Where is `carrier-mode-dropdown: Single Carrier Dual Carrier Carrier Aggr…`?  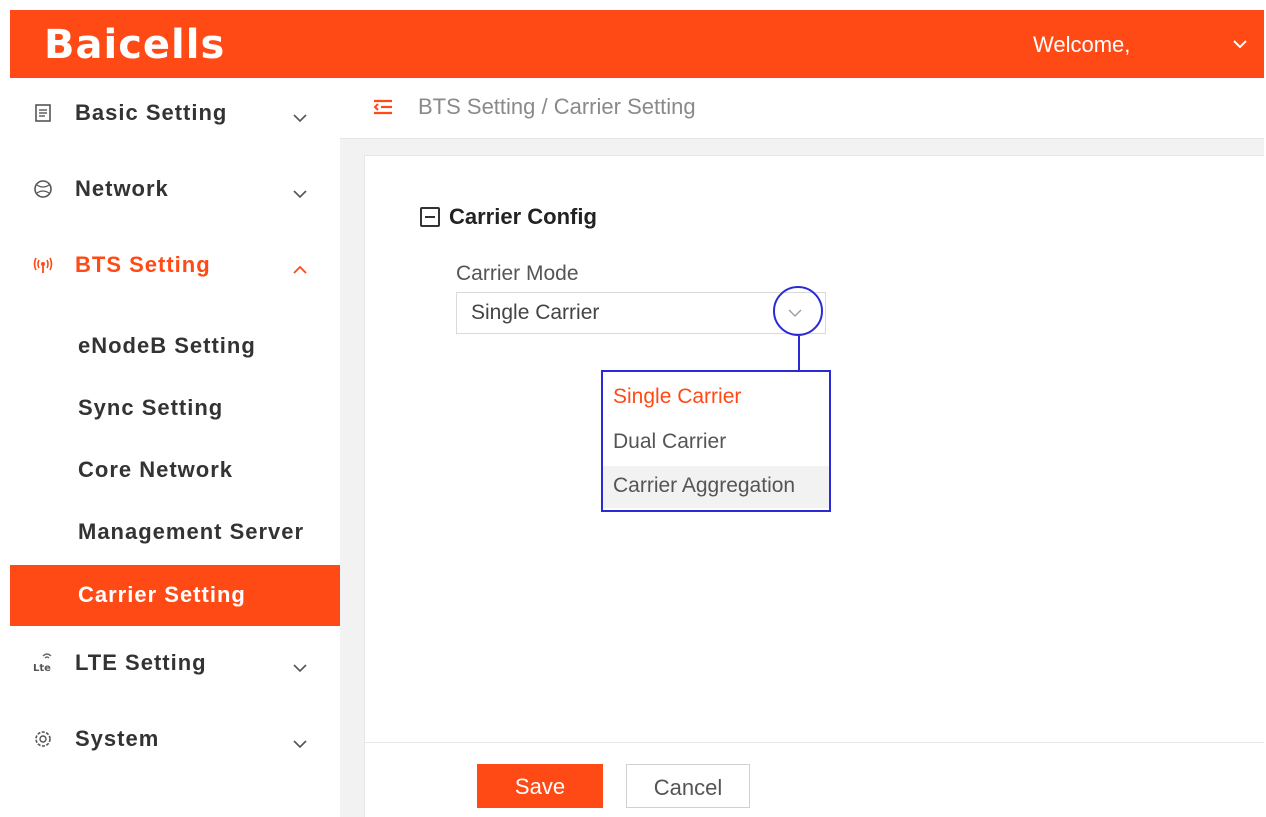 carrier-mode-dropdown: Single Carrier Dual Carrier Carrier Aggr… is located at coordinates (716, 441).